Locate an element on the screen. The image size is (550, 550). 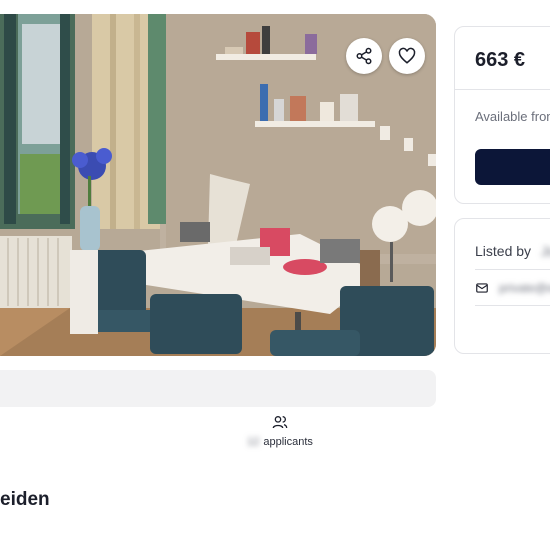
apply-button is located at coordinates (512, 167).